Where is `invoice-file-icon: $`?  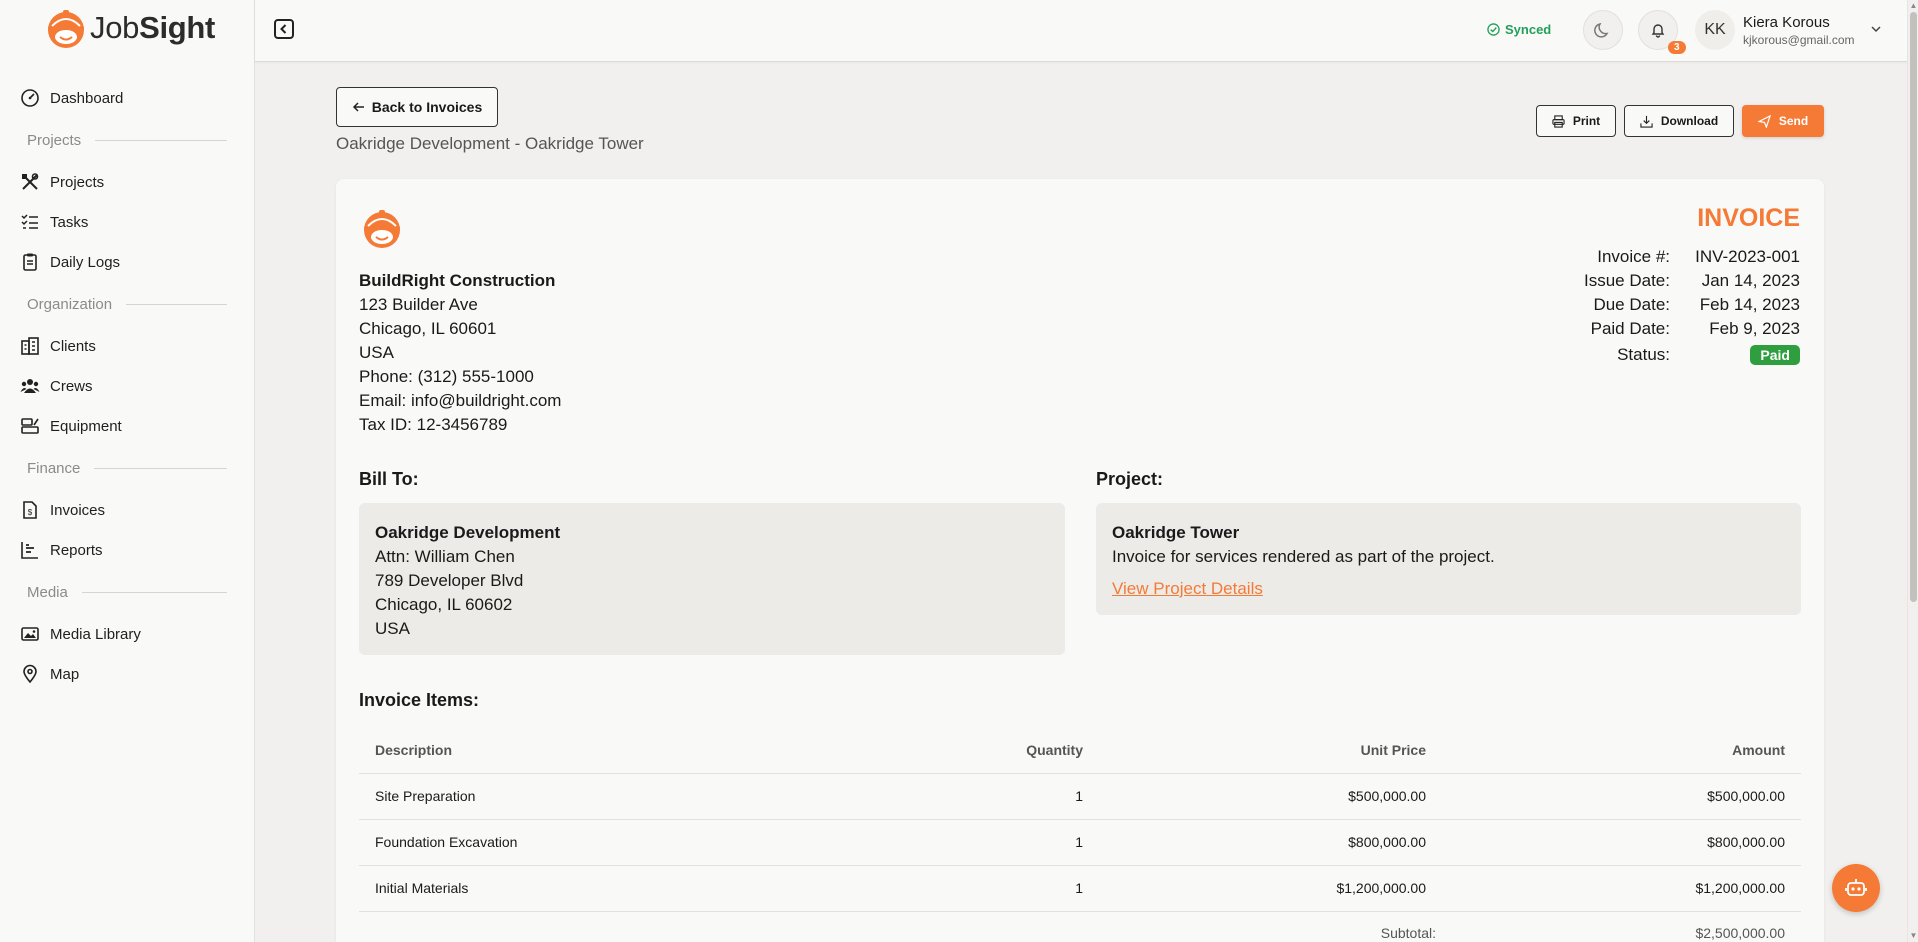
invoice-file-icon: $ is located at coordinates (30, 510).